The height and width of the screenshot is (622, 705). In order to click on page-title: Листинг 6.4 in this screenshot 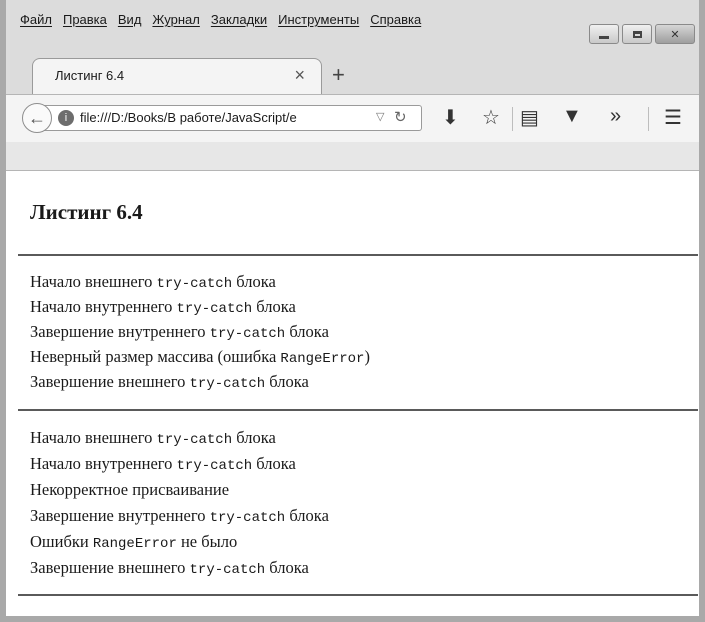, I will do `click(86, 212)`.